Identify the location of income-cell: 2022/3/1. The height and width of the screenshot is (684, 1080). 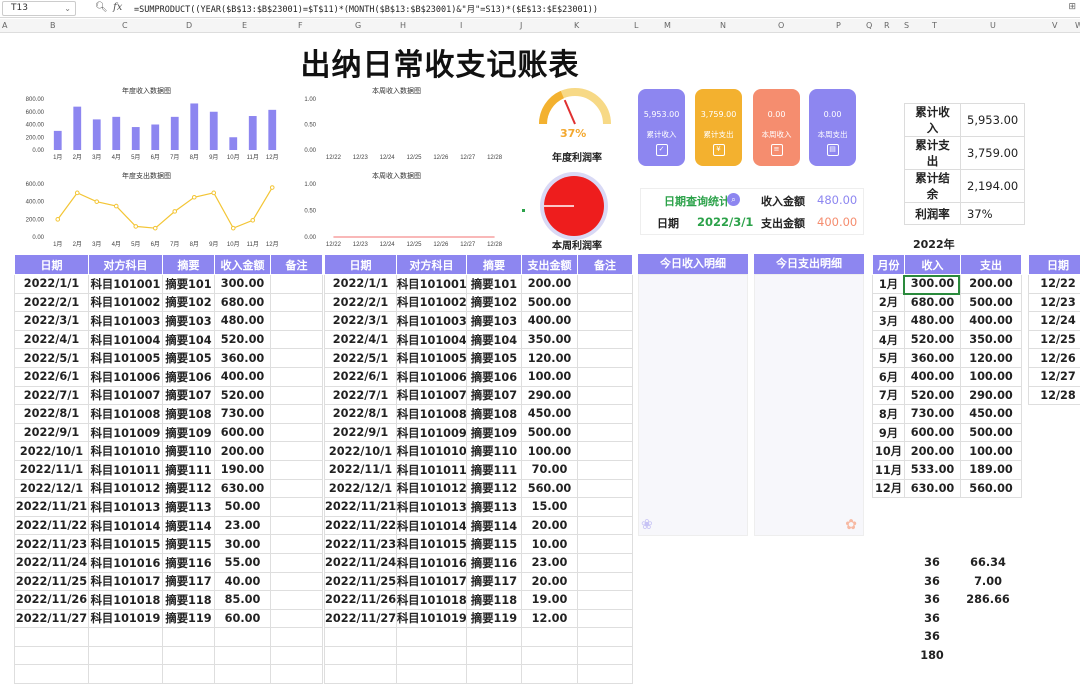
(52, 321).